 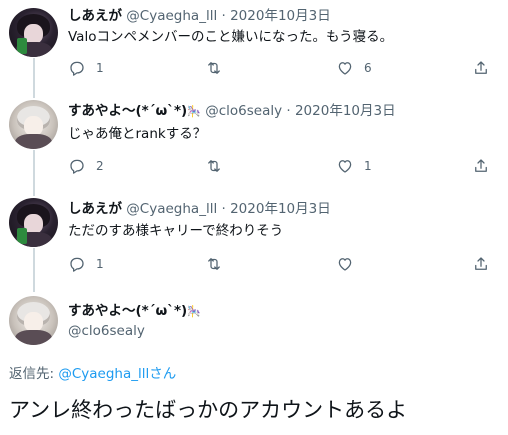 I want to click on reply-prefix: 返信先:, so click(x=34, y=374).